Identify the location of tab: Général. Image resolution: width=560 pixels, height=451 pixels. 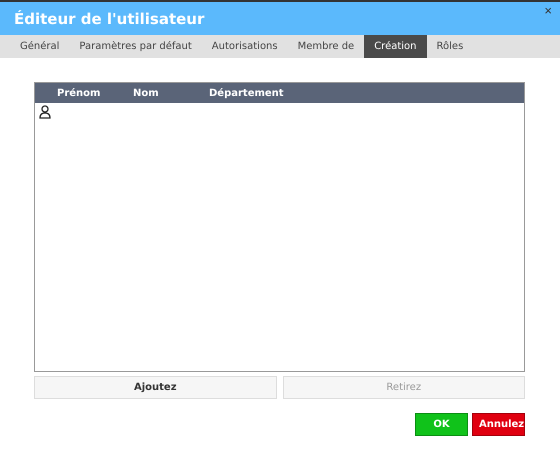
(40, 46).